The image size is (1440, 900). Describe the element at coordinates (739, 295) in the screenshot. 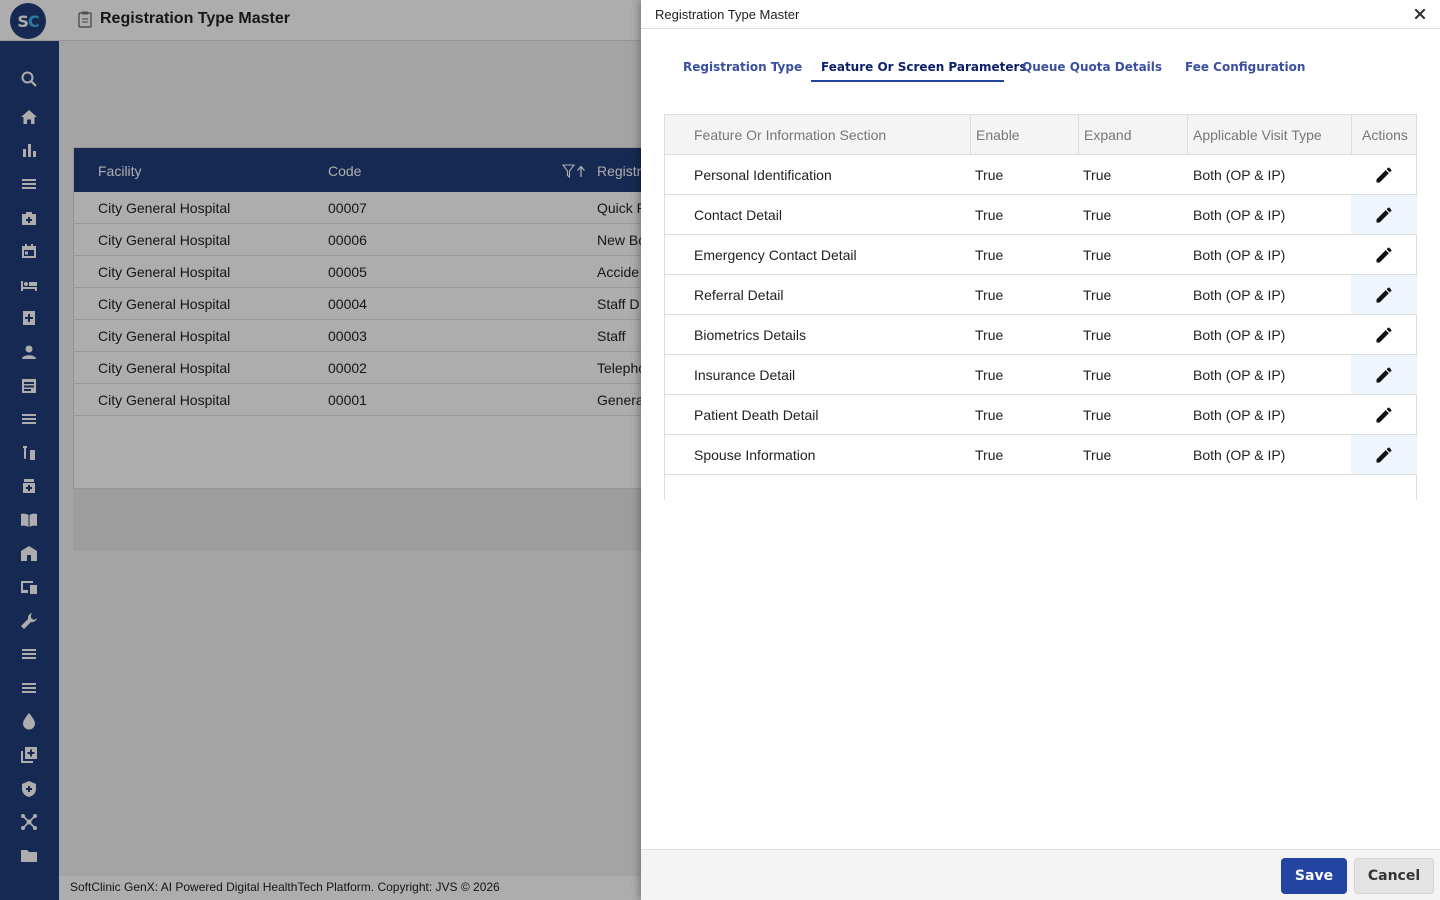

I see `cell-section: Referral Detail` at that location.